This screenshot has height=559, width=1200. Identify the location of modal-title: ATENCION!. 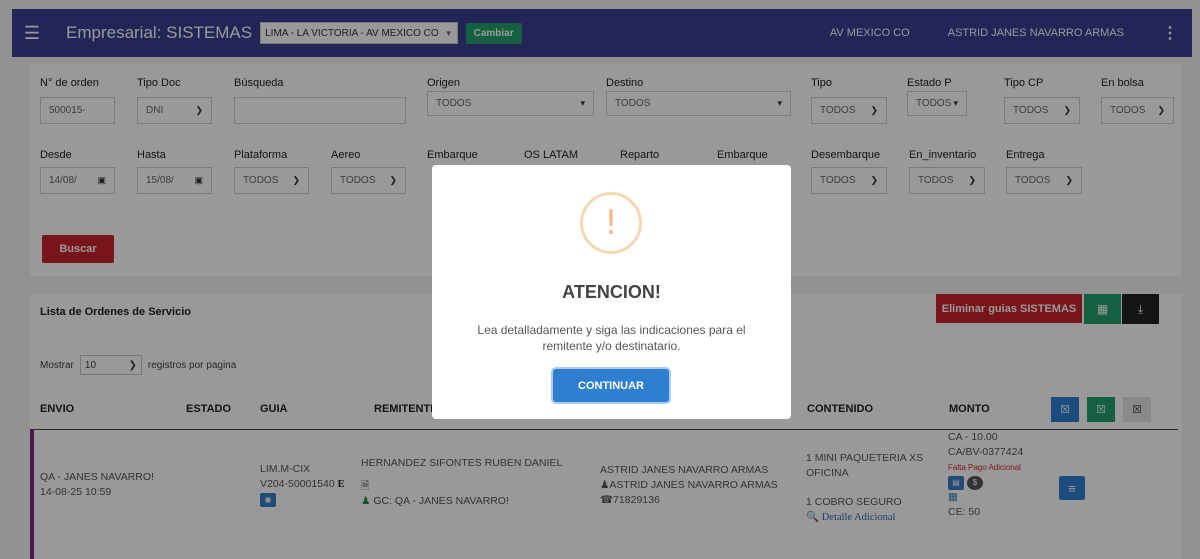
(611, 292).